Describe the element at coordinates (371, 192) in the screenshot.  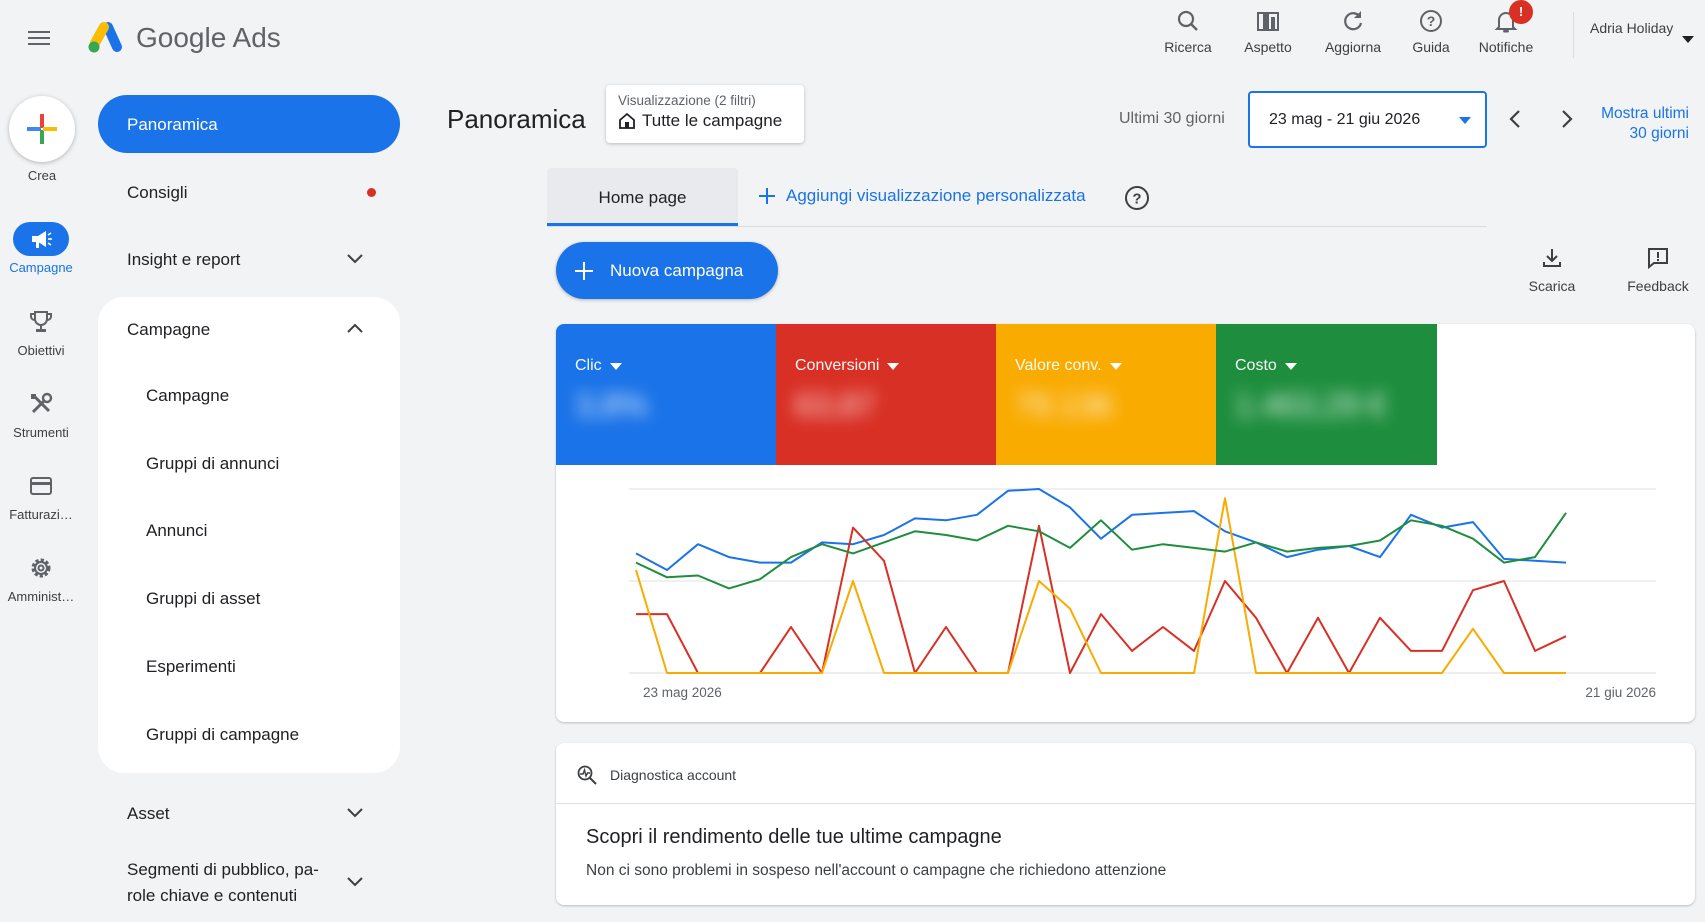
I see `consigli-alert-dot` at that location.